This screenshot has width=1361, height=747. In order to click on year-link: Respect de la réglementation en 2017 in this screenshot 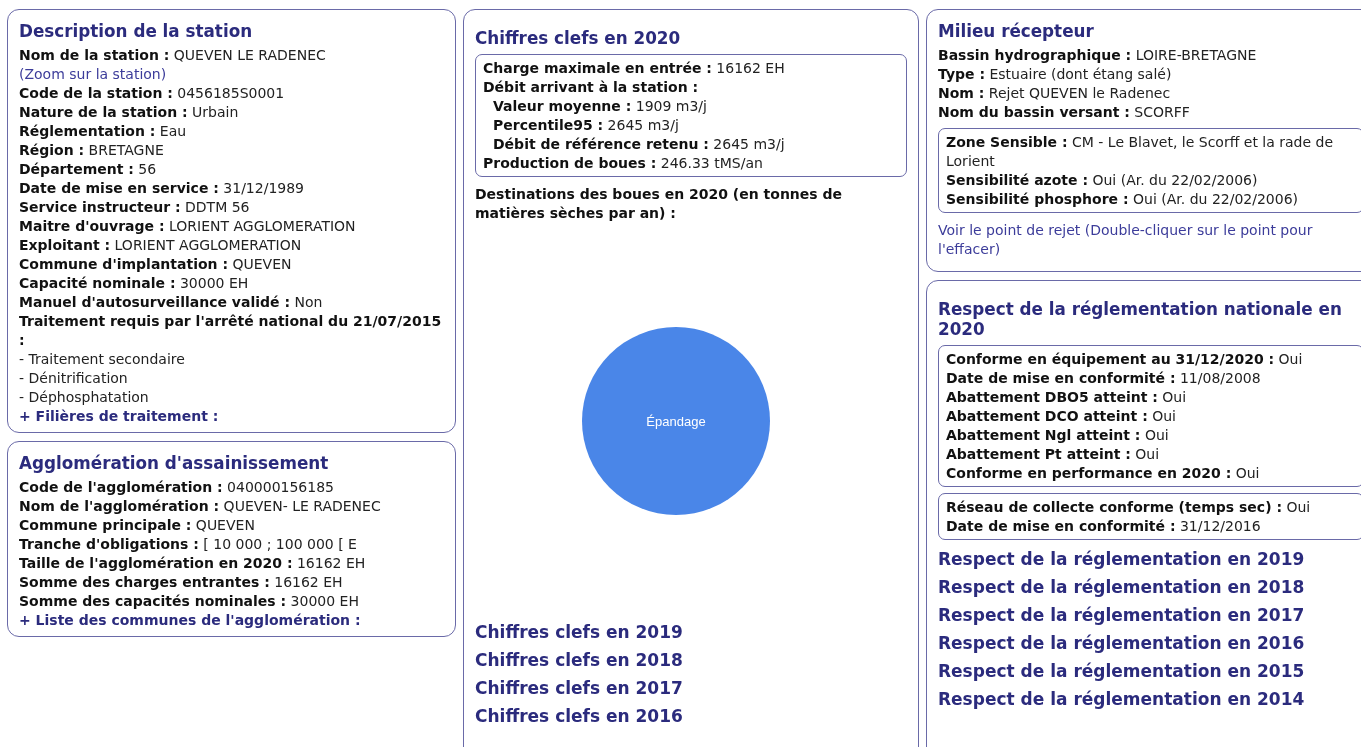, I will do `click(1149, 615)`.